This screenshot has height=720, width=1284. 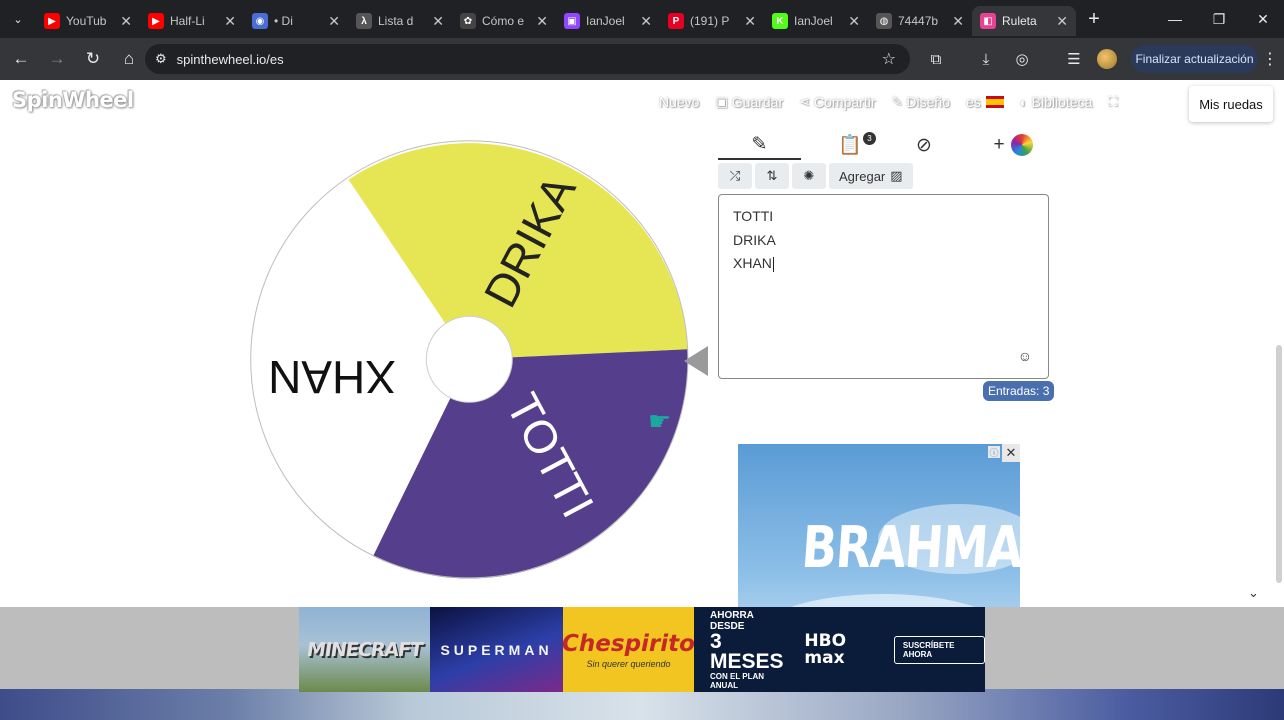 I want to click on menu-compartir: ⋖ Compartir, so click(x=837, y=102).